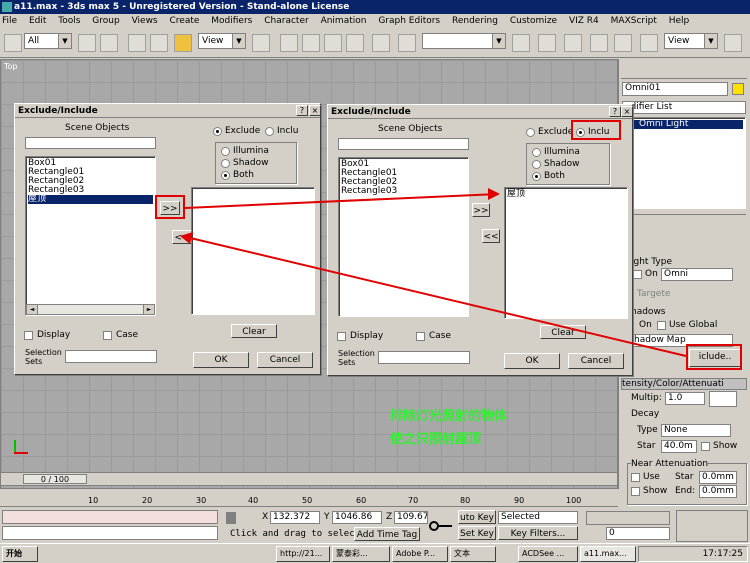 Image resolution: width=750 pixels, height=563 pixels. What do you see at coordinates (201, 500) in the screenshot?
I see `track-tick: 30` at bounding box center [201, 500].